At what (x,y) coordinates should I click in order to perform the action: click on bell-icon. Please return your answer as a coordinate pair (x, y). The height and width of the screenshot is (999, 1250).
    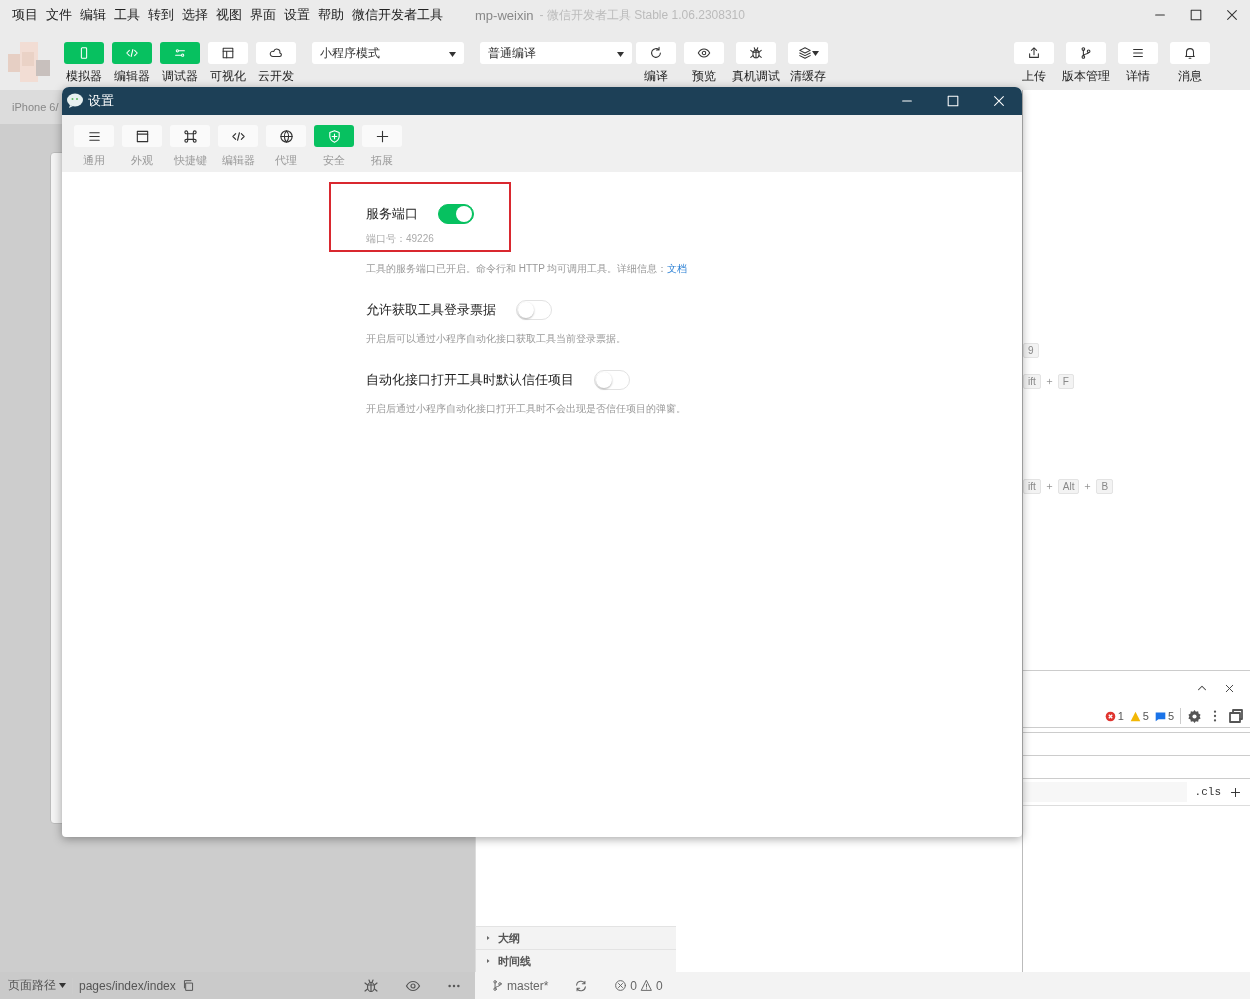
    Looking at the image, I should click on (1190, 53).